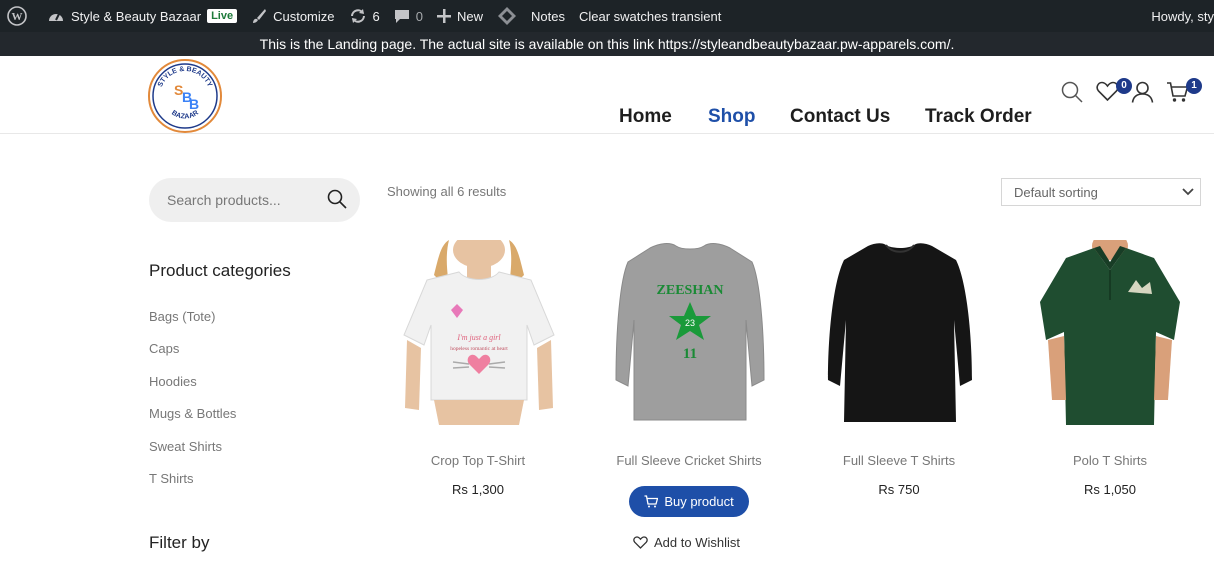  I want to click on dashboard-icon, so click(56, 17).